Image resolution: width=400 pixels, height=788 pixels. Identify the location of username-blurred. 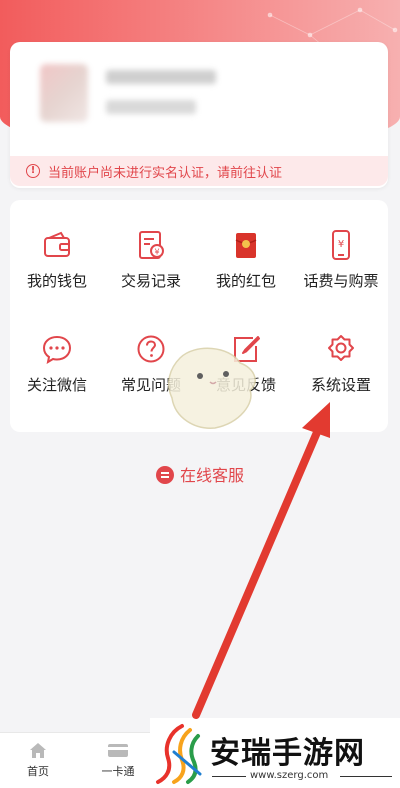
(161, 77).